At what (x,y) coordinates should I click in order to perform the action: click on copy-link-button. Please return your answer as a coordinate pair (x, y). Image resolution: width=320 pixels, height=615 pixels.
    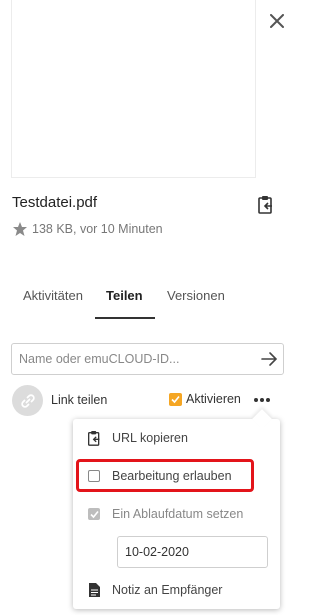
    Looking at the image, I should click on (266, 205).